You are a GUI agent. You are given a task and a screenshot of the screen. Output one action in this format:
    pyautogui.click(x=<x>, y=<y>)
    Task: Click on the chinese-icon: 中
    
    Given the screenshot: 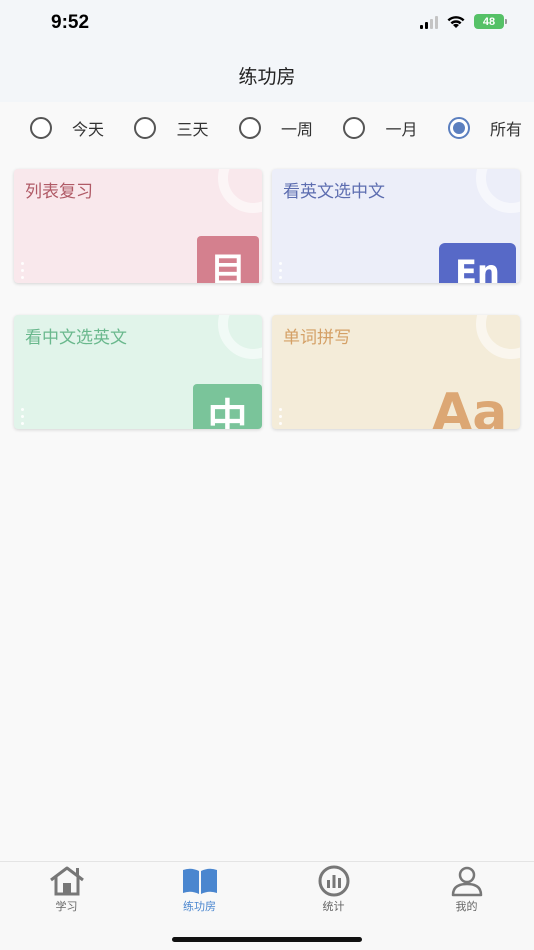 What is the action you would take?
    pyautogui.click(x=227, y=406)
    